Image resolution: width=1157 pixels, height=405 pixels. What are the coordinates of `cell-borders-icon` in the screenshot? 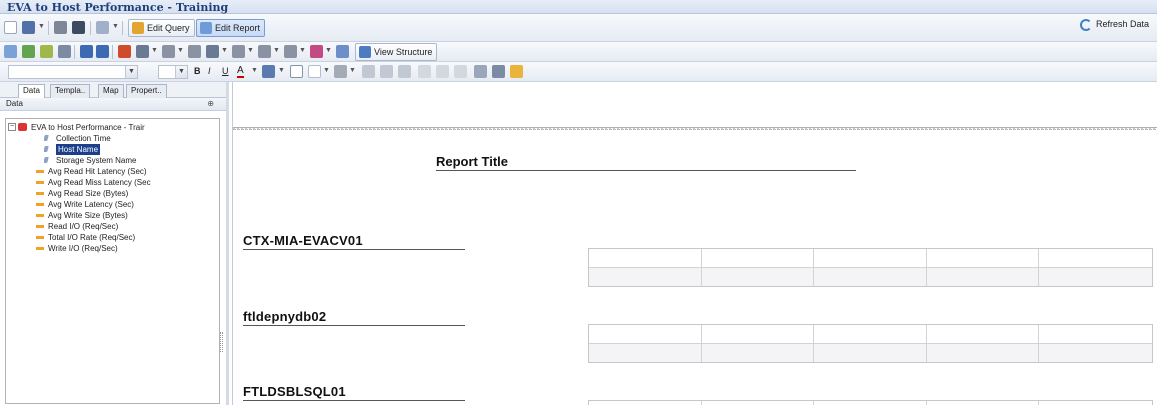 It's located at (314, 71).